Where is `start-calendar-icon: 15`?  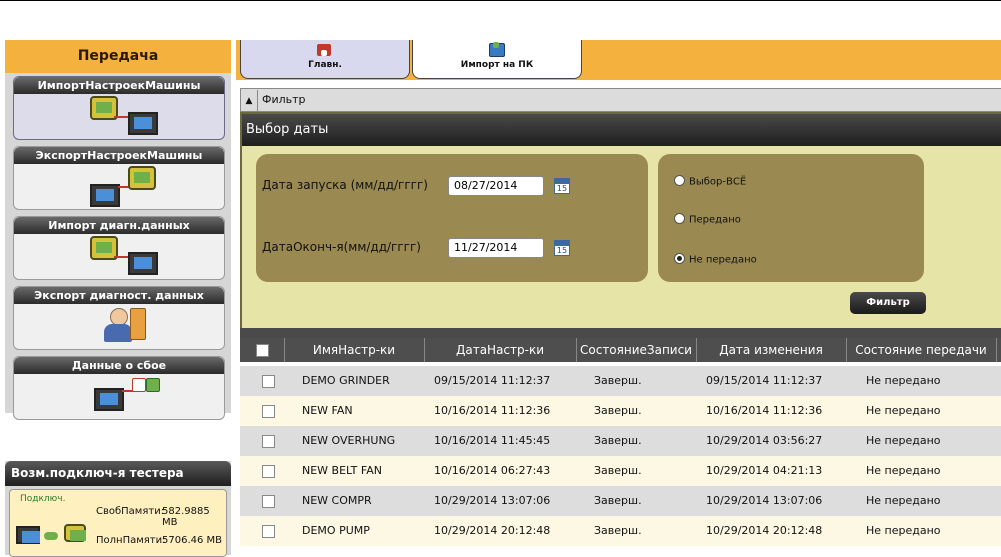
start-calendar-icon: 15 is located at coordinates (562, 186).